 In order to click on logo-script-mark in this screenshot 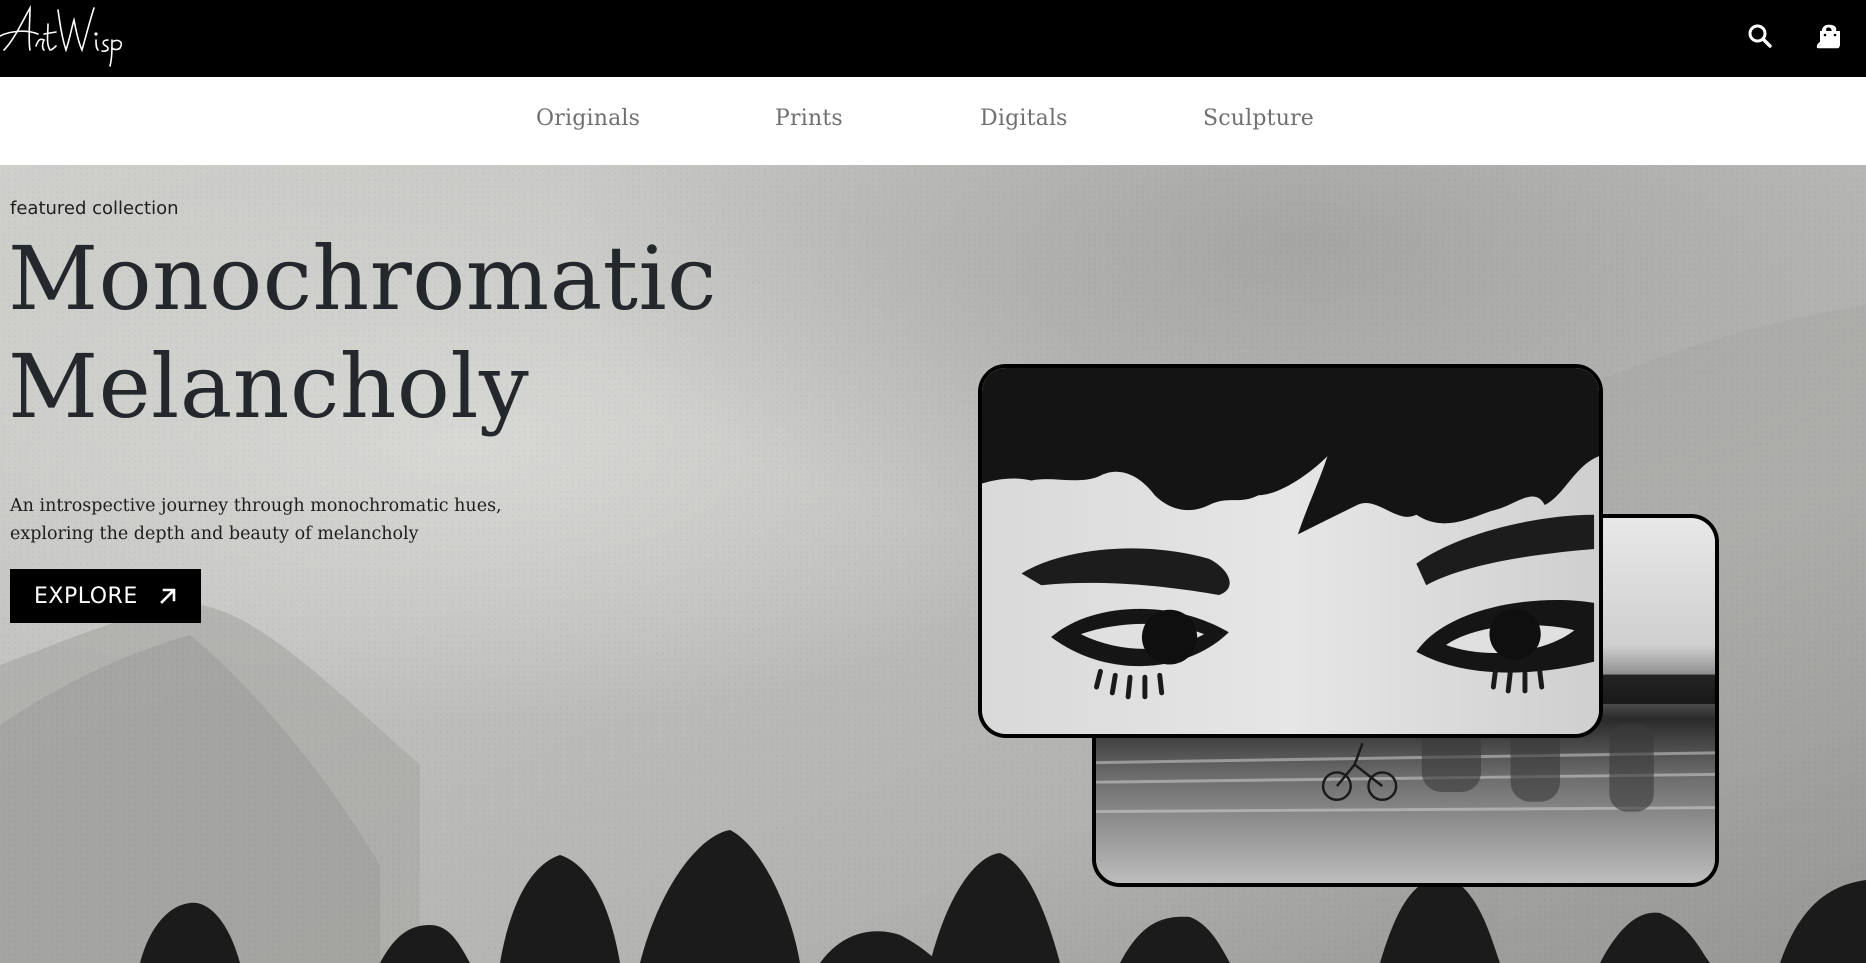, I will do `click(61, 35)`.